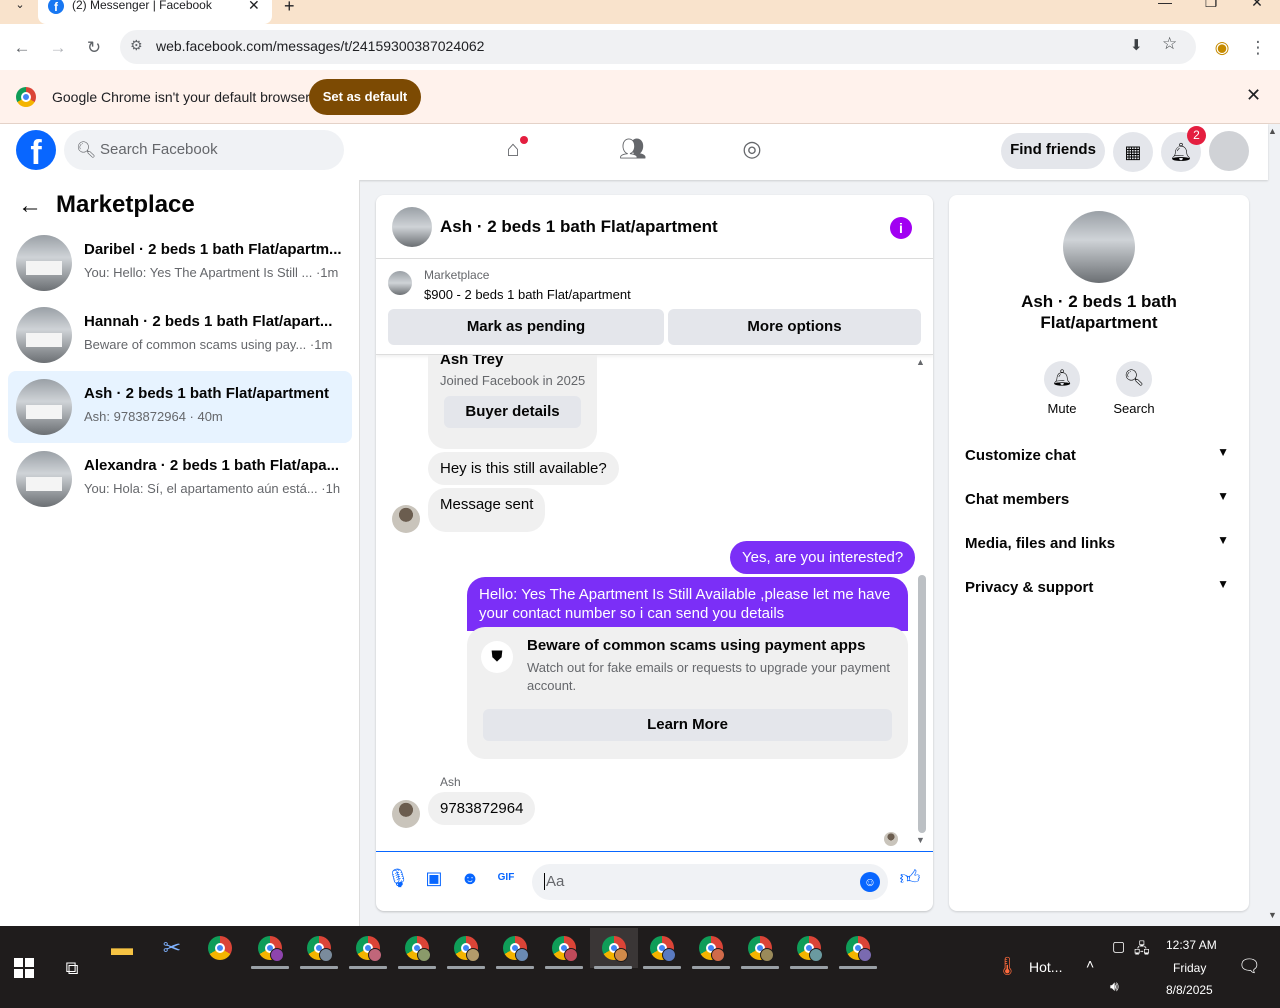  I want to click on windows-start-icon, so click(24, 968).